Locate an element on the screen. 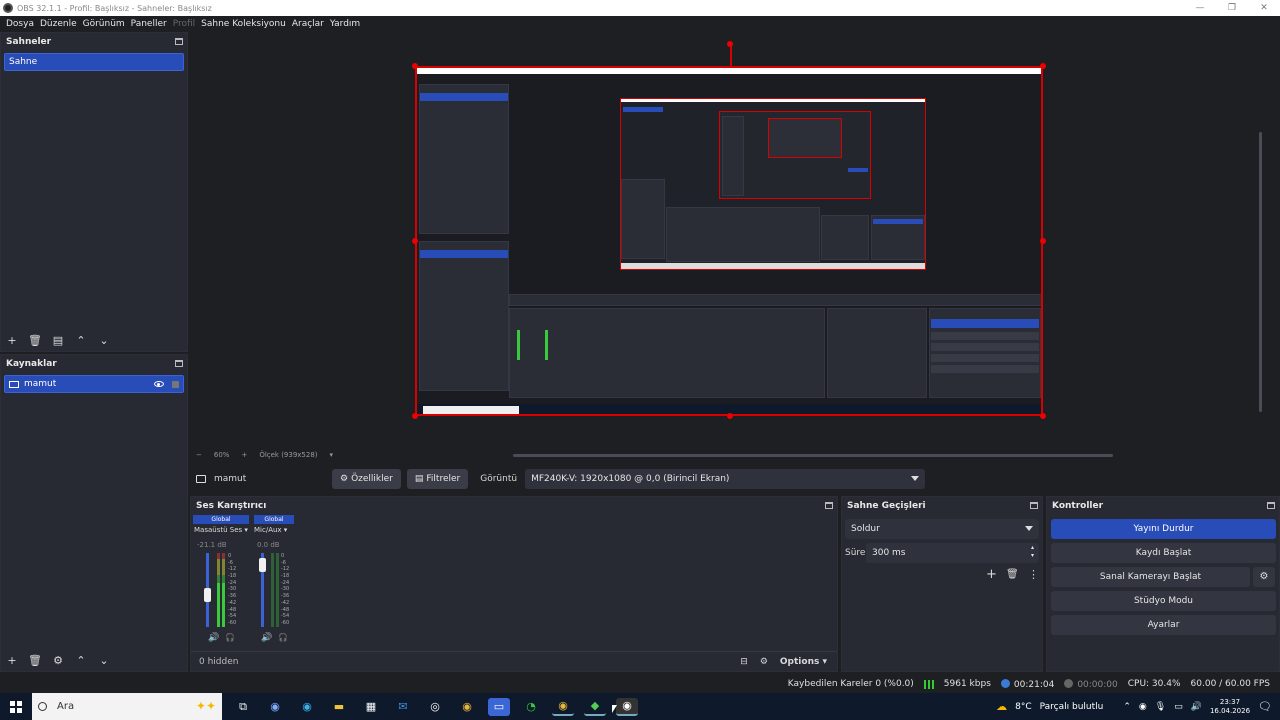  more-icon: ⋮ is located at coordinates (1033, 574).